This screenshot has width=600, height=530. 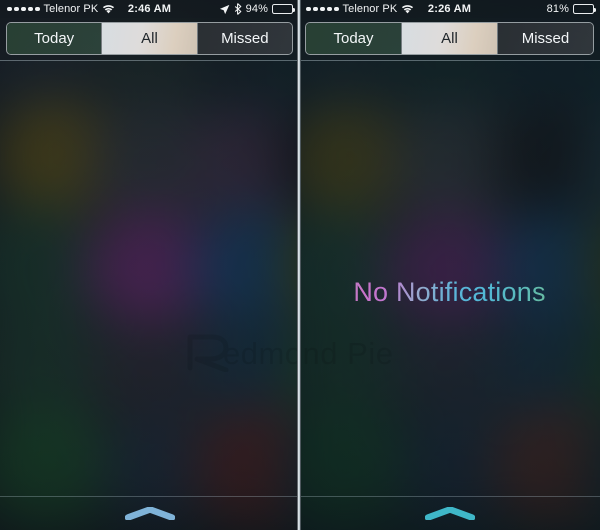 I want to click on status-bar: Telenor PK 2:26 AM 81%, so click(x=449, y=9).